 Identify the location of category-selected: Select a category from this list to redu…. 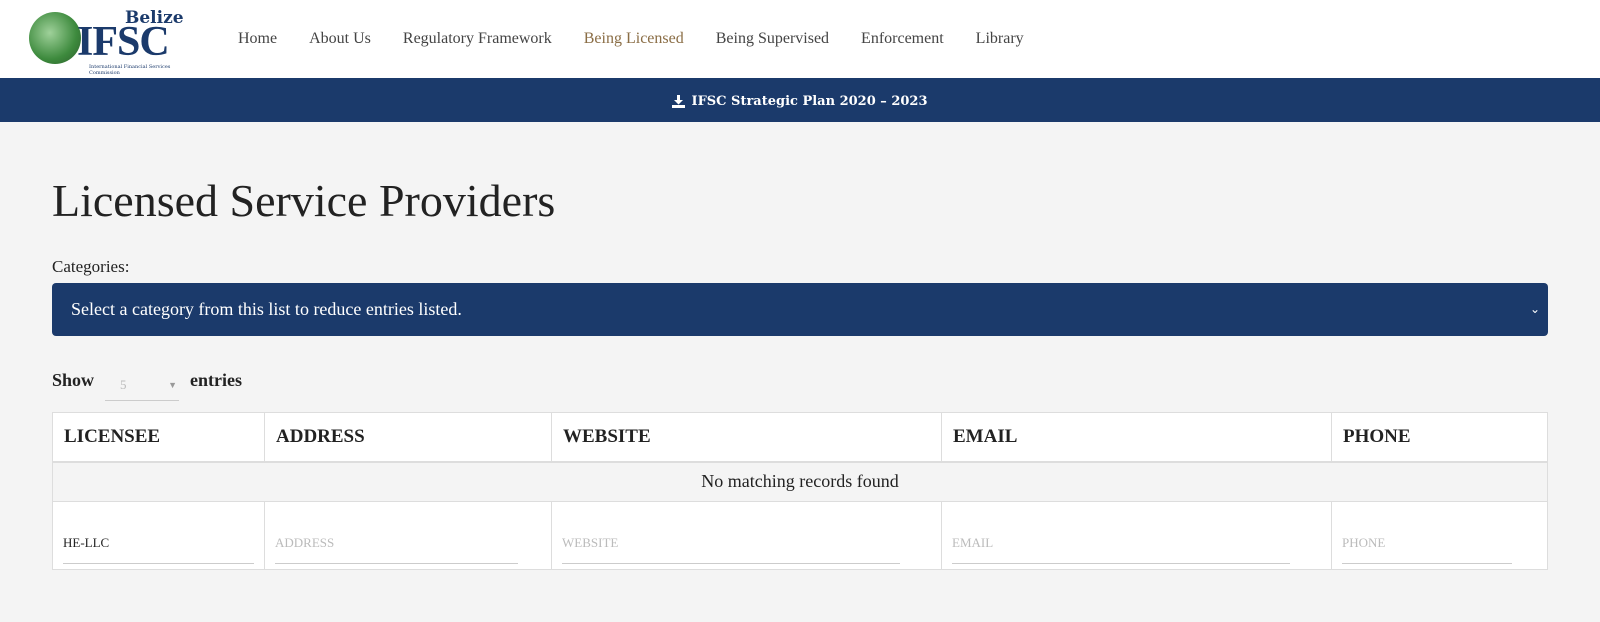
(266, 309).